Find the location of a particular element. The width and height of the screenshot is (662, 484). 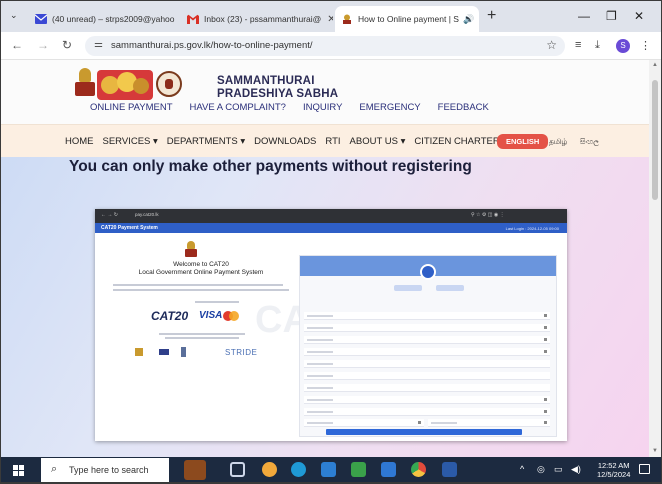

tab-gmail-inbox: Inbox (23) - pssammanthurai@ ✕ is located at coordinates (257, 19).